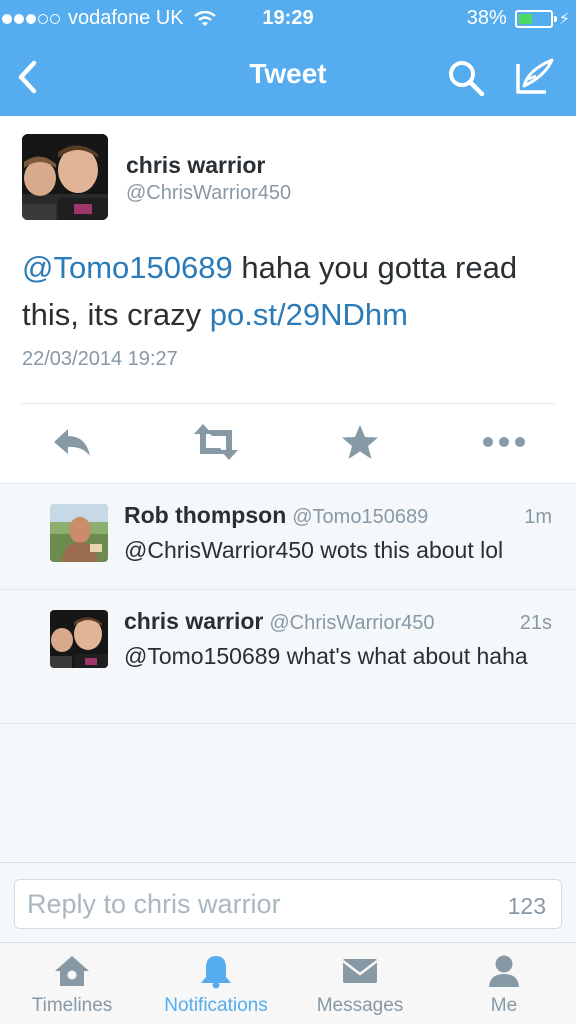  What do you see at coordinates (72, 971) in the screenshot?
I see `home-icon` at bounding box center [72, 971].